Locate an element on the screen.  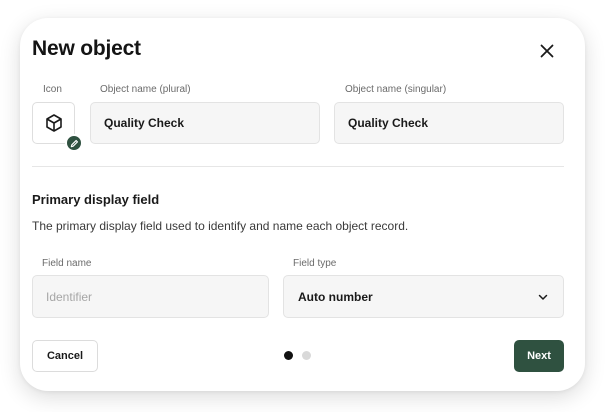
field-name-label: Field name is located at coordinates (67, 263).